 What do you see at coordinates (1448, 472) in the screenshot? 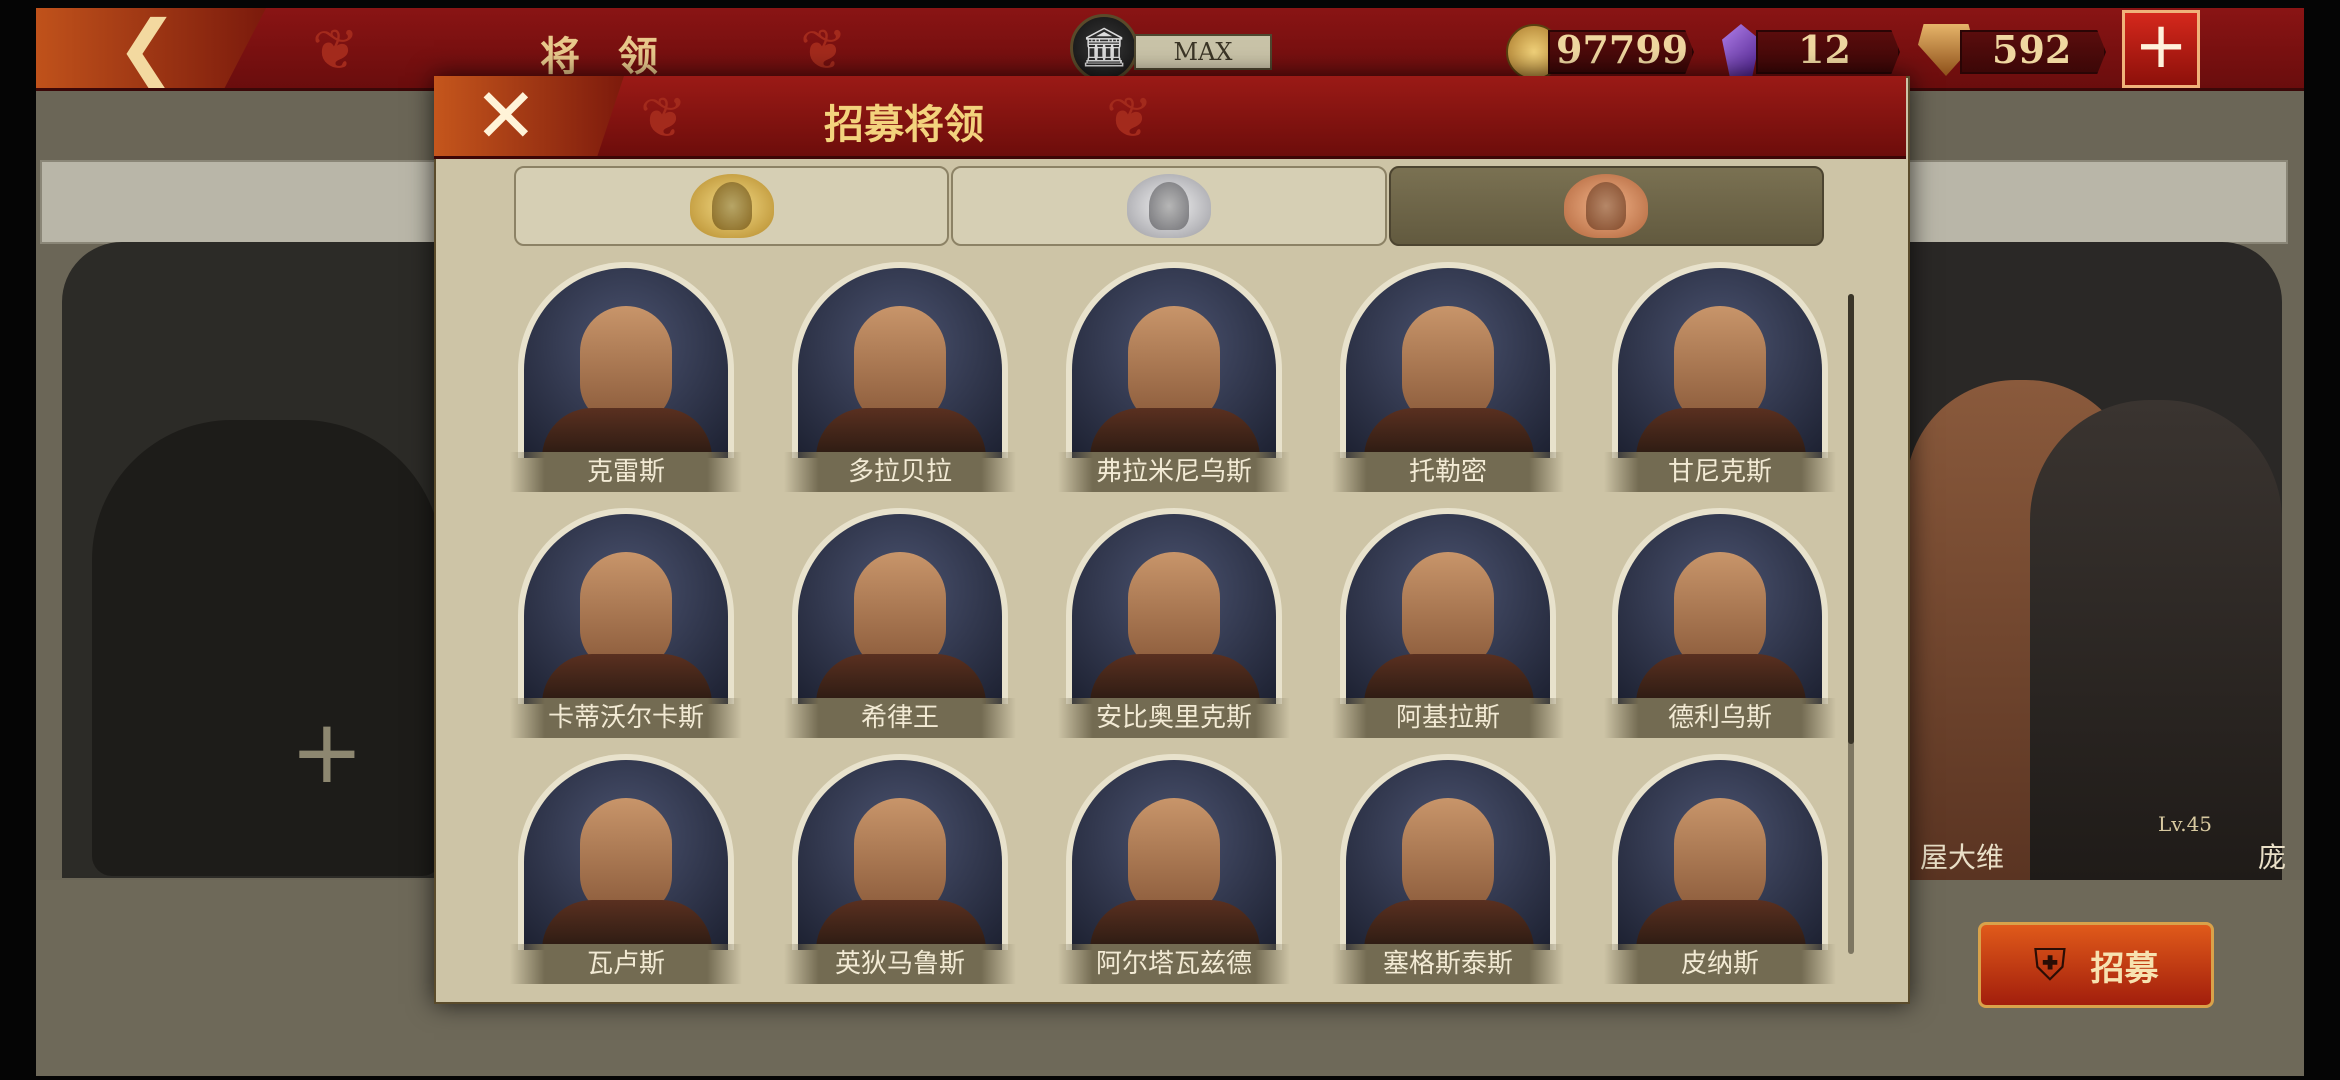
I see `general-name: 托勒密` at bounding box center [1448, 472].